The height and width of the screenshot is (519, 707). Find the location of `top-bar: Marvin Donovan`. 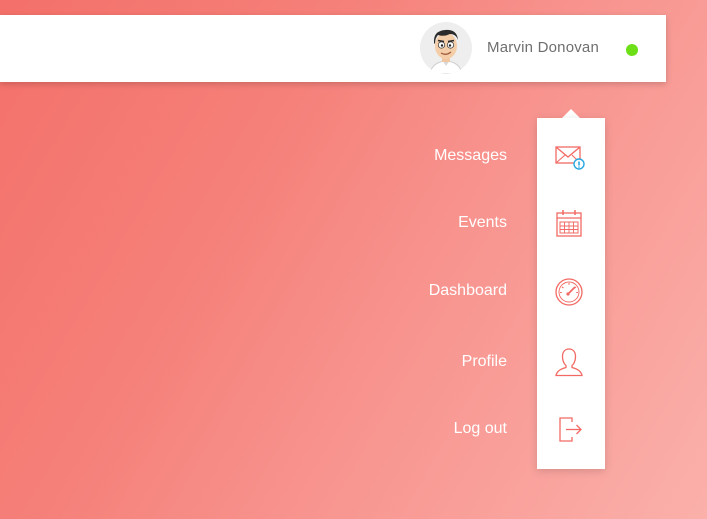

top-bar: Marvin Donovan is located at coordinates (333, 48).